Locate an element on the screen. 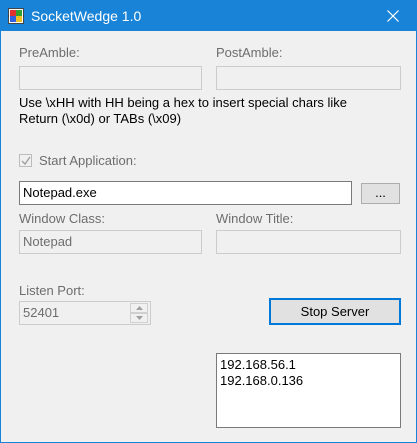 Image resolution: width=417 pixels, height=443 pixels. app-icon is located at coordinates (16, 16).